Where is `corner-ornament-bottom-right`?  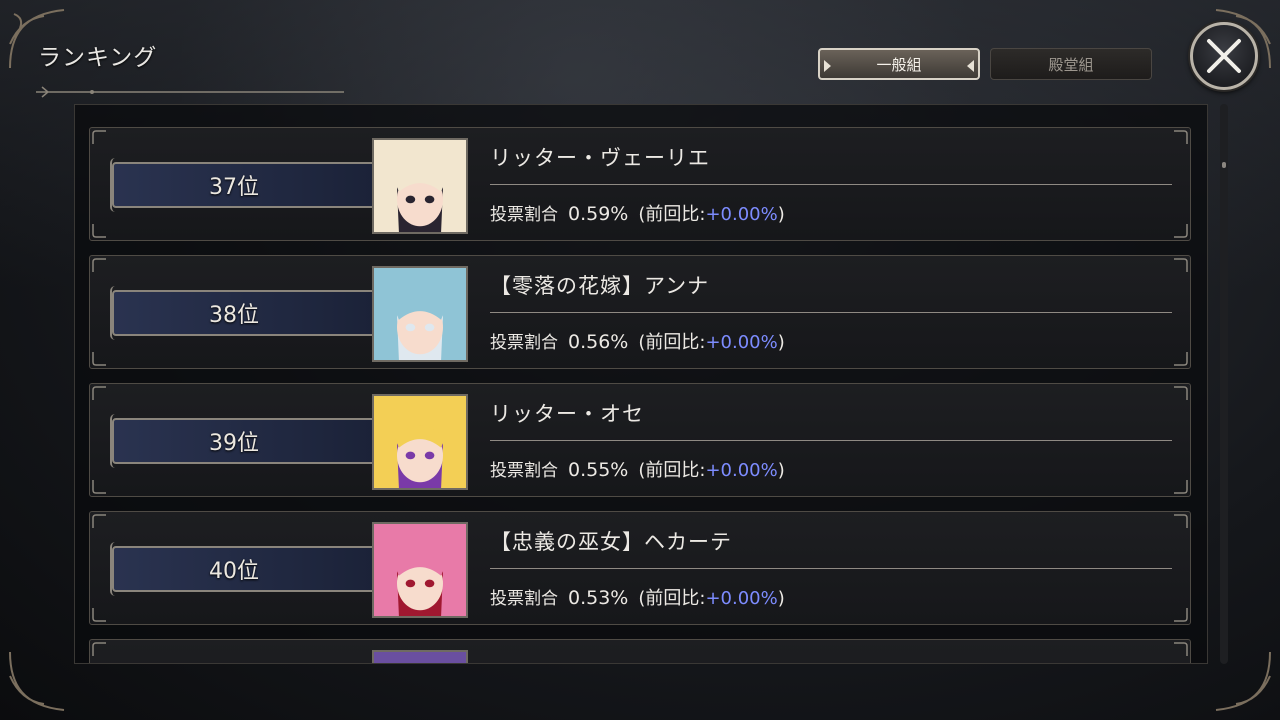
corner-ornament-bottom-right is located at coordinates (1241, 681).